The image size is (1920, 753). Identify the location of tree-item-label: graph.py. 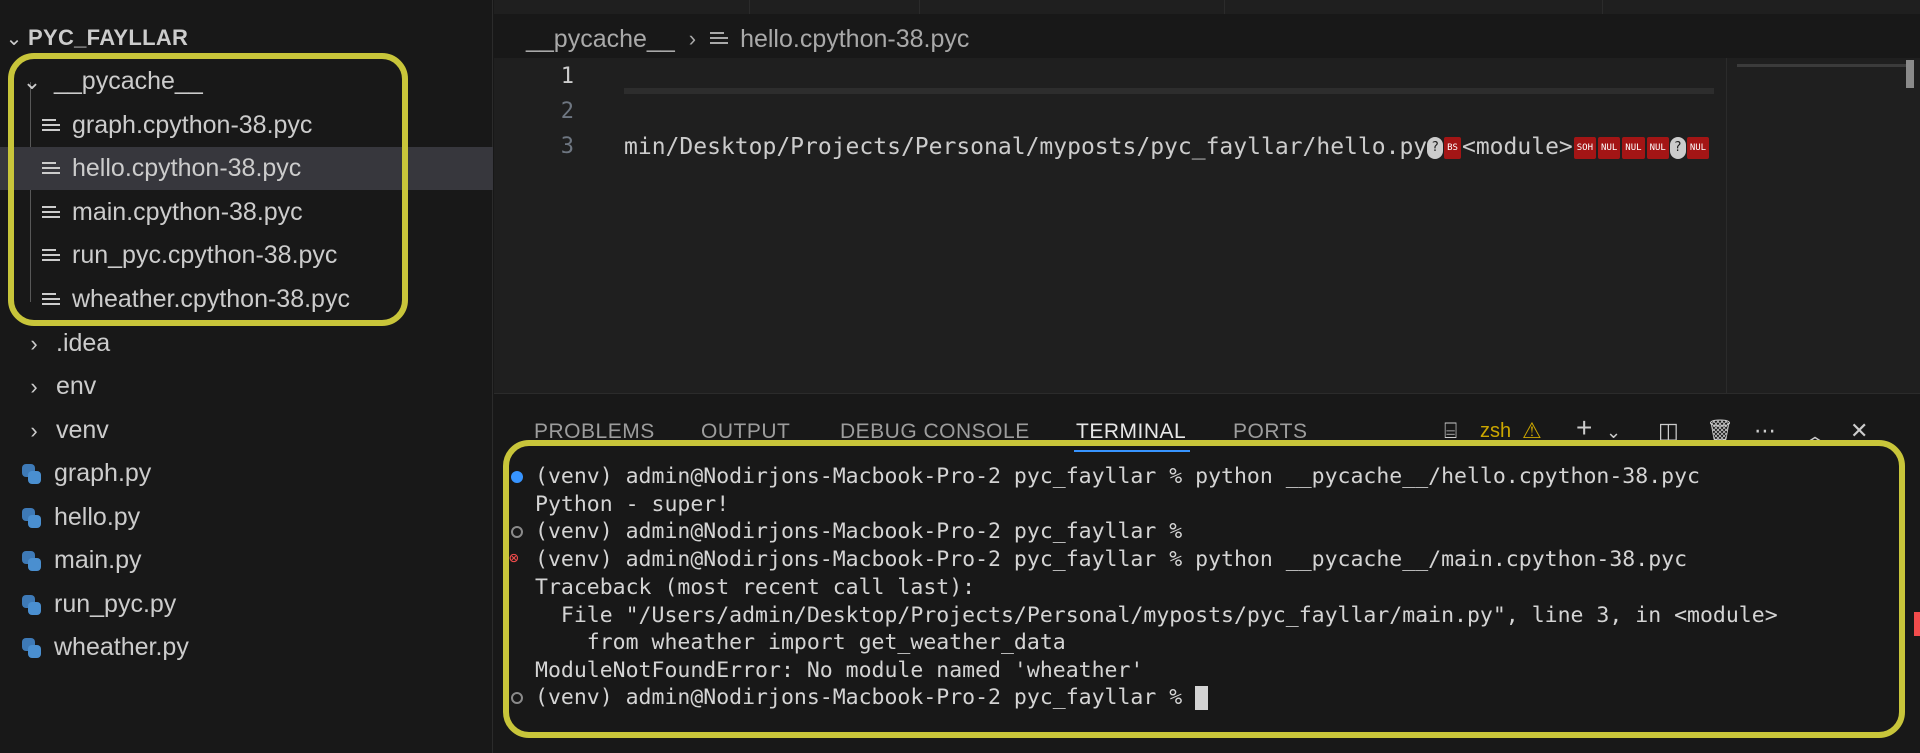
(103, 473).